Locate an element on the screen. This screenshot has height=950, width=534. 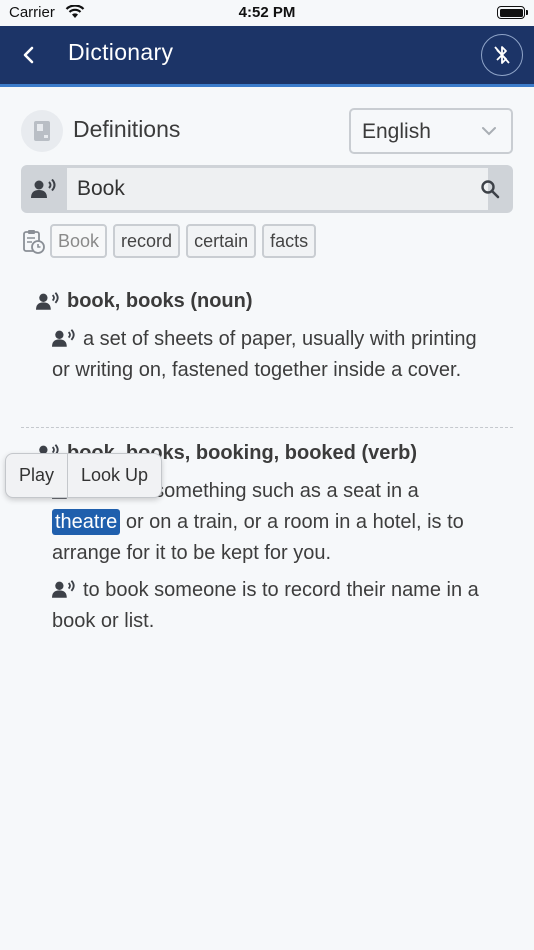
bluetooth-button is located at coordinates (502, 55).